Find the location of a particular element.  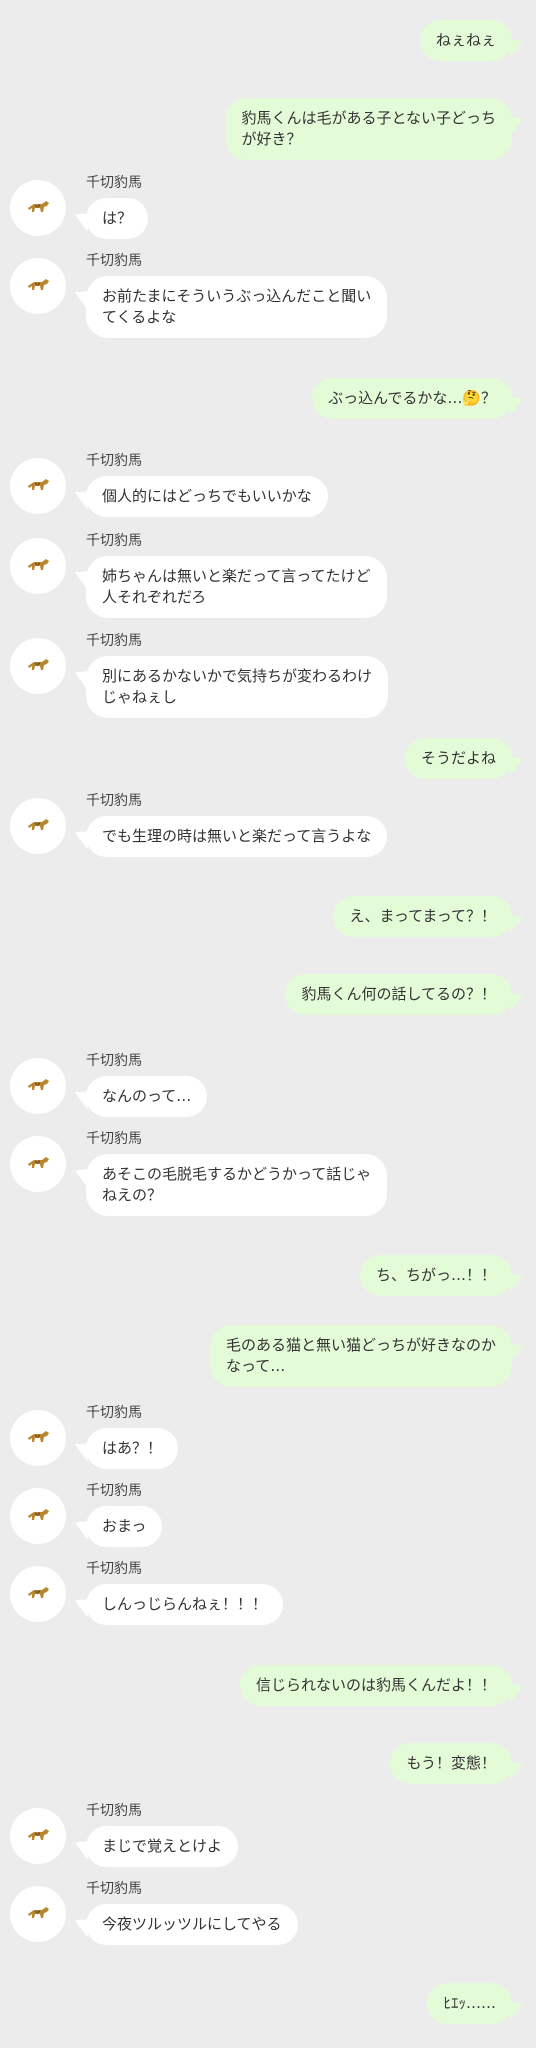

message-bubble: 豹馬くん何の話してるの？！ is located at coordinates (398, 994).